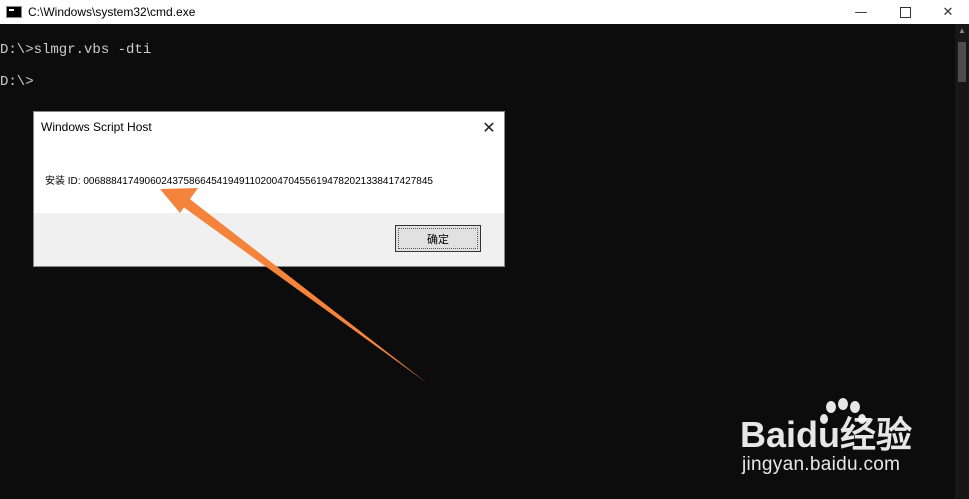  I want to click on baidu-jingyan-logo: Baidu经验, so click(826, 426).